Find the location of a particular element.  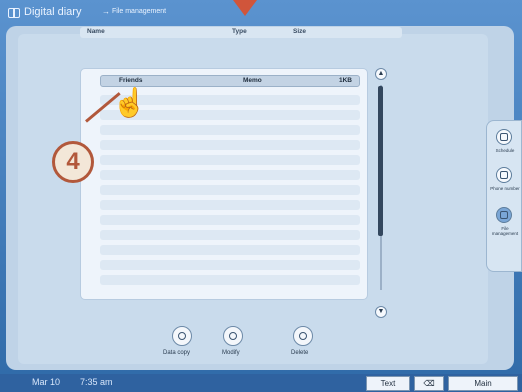

cell-type: Memo is located at coordinates (252, 80).